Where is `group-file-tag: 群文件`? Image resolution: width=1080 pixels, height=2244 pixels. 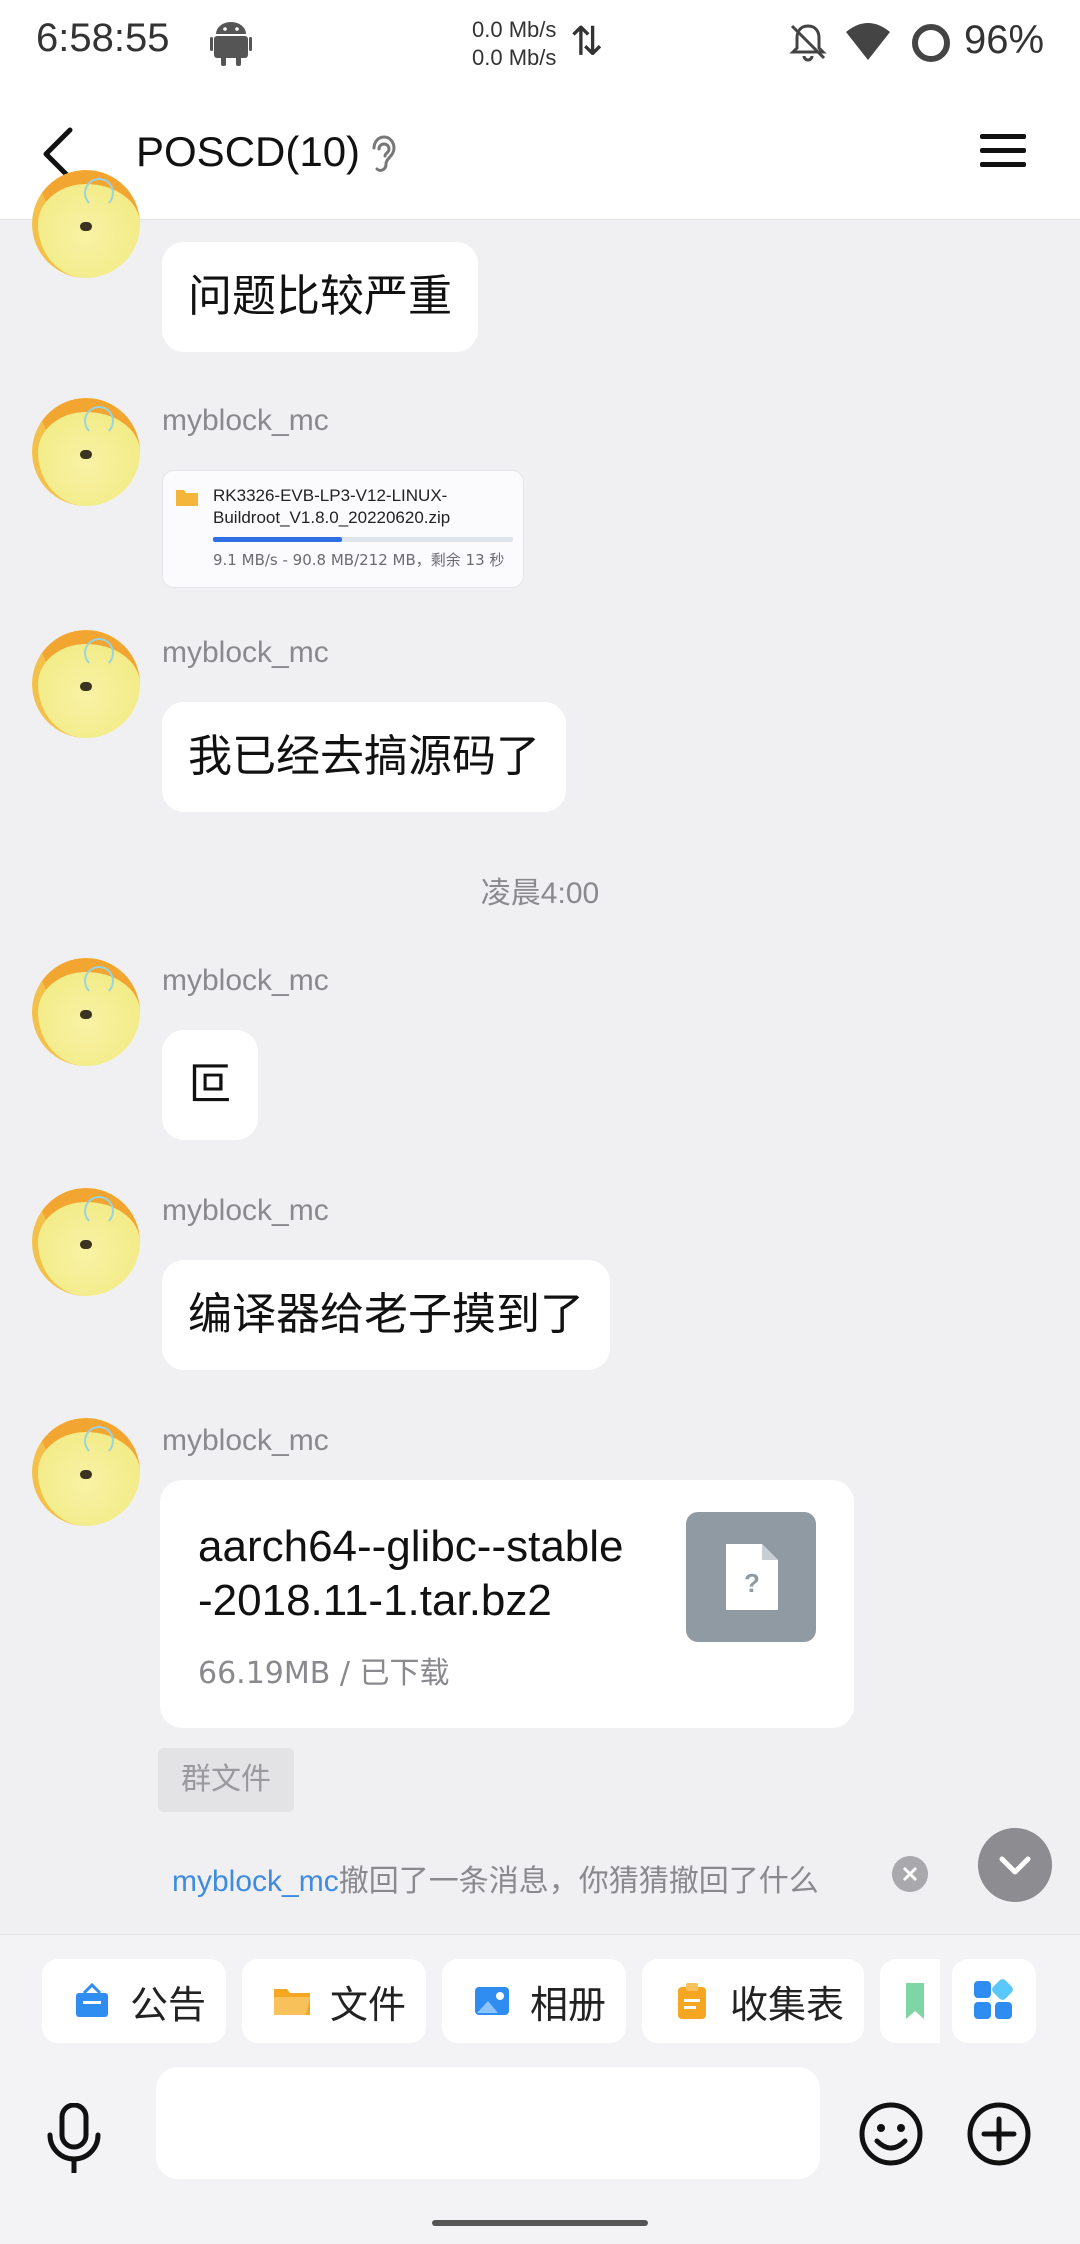
group-file-tag: 群文件 is located at coordinates (226, 1780).